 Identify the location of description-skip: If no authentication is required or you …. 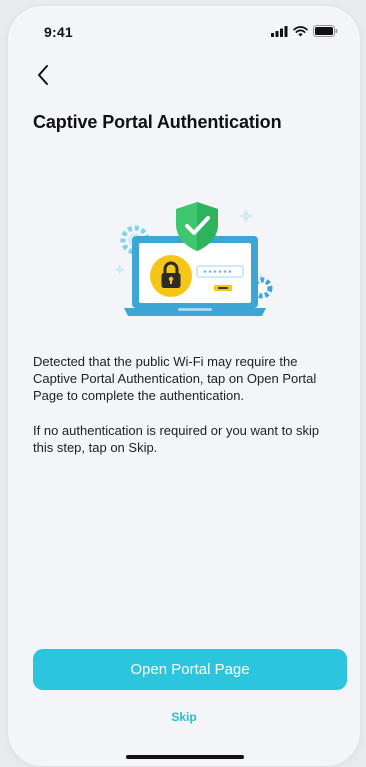
(176, 439).